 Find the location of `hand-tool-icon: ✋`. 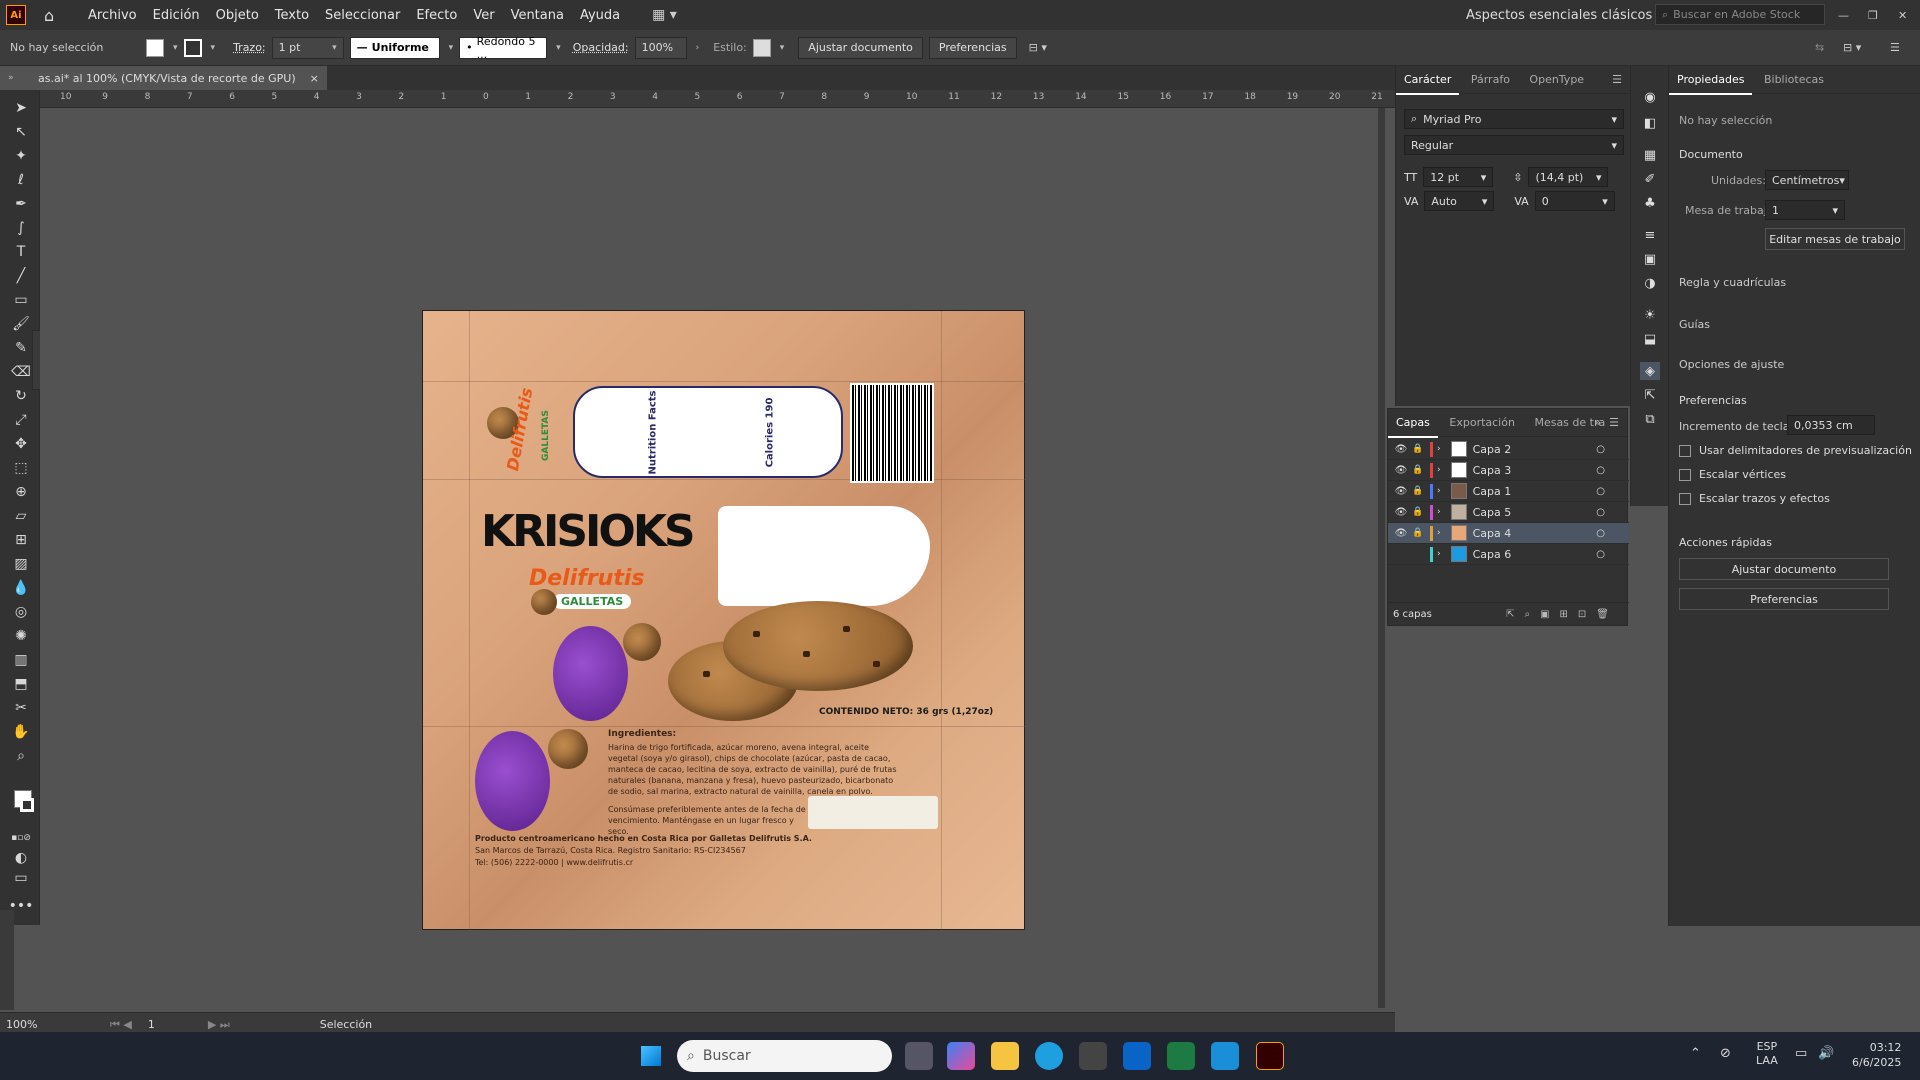

hand-tool-icon: ✋ is located at coordinates (21, 732).